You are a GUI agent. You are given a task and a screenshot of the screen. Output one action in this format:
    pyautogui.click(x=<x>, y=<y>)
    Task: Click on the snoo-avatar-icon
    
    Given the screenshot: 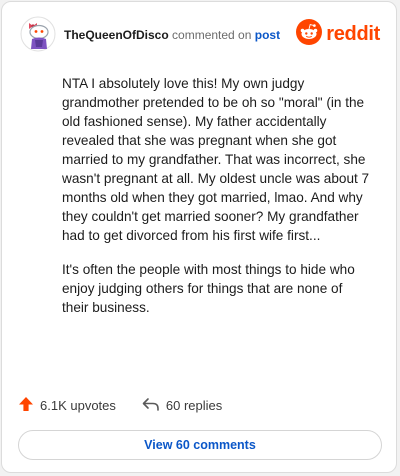 What is the action you would take?
    pyautogui.click(x=38, y=34)
    